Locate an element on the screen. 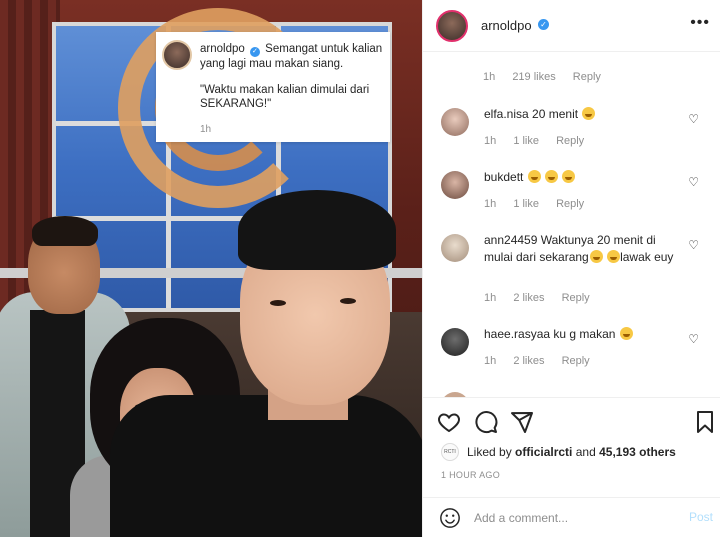 This screenshot has width=720, height=537. liked-by-user: officialrcti is located at coordinates (543, 452).